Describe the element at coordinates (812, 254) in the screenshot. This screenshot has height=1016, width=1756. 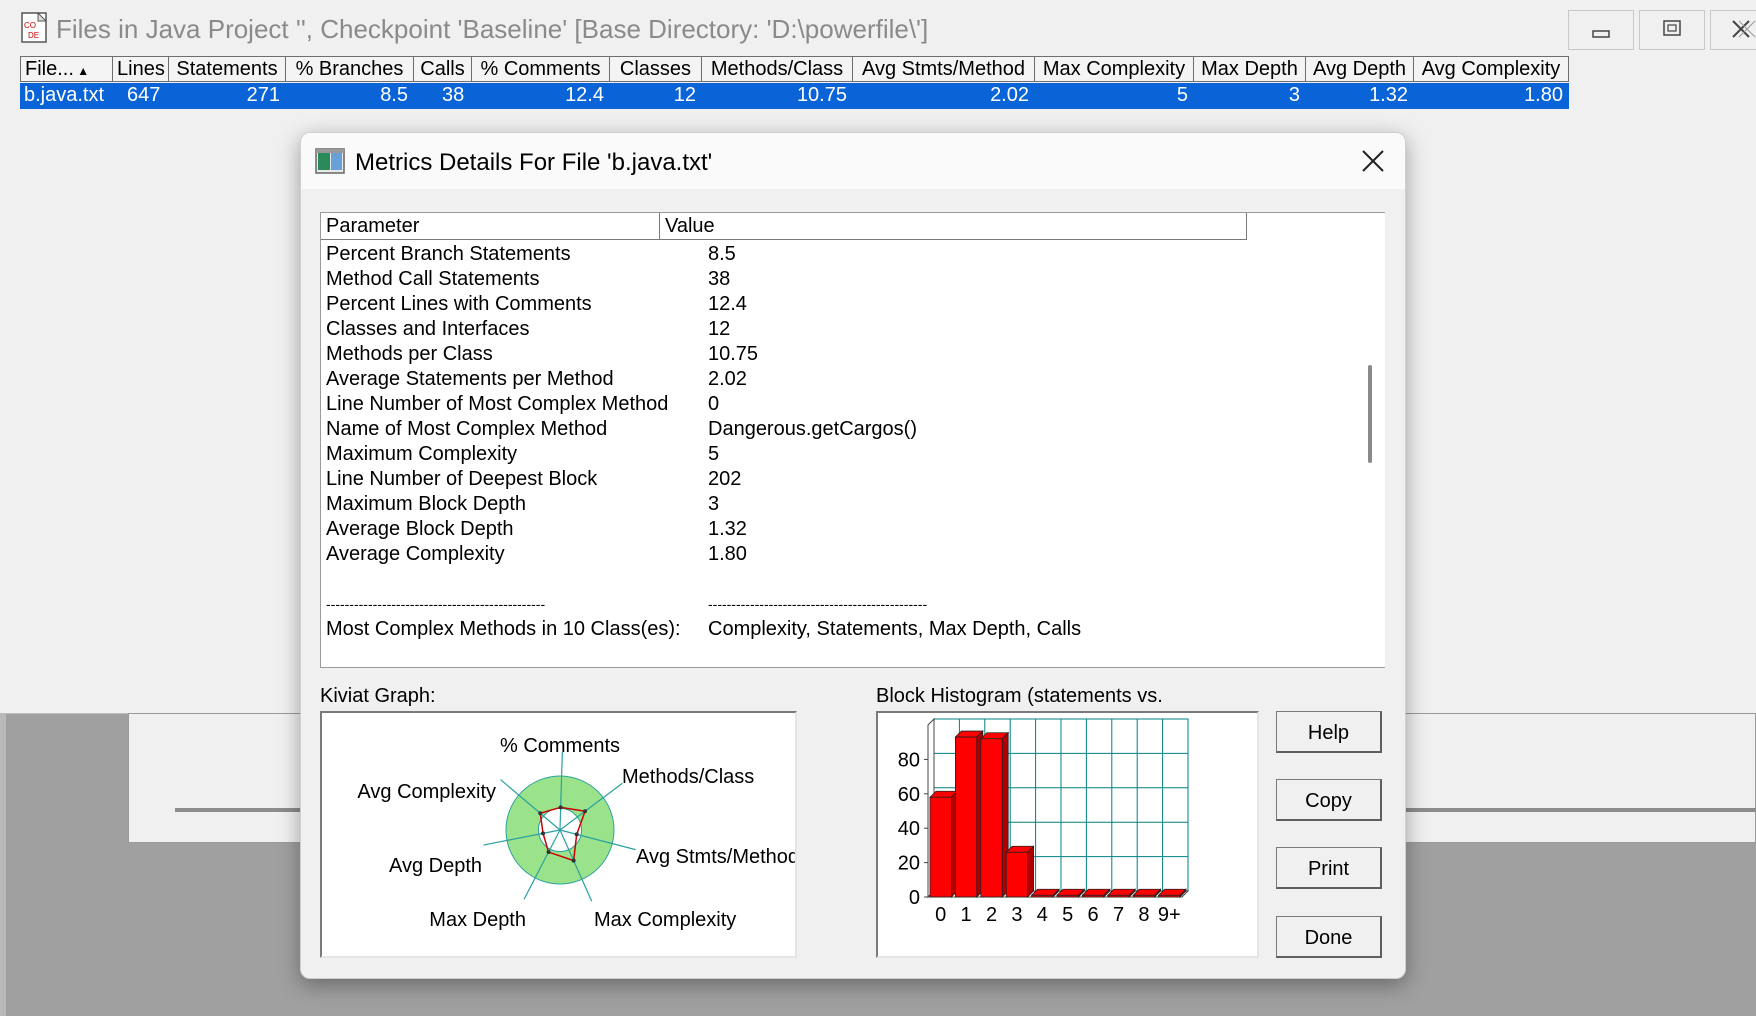
I see `table-row: Percent Branch Statements 8.5` at that location.